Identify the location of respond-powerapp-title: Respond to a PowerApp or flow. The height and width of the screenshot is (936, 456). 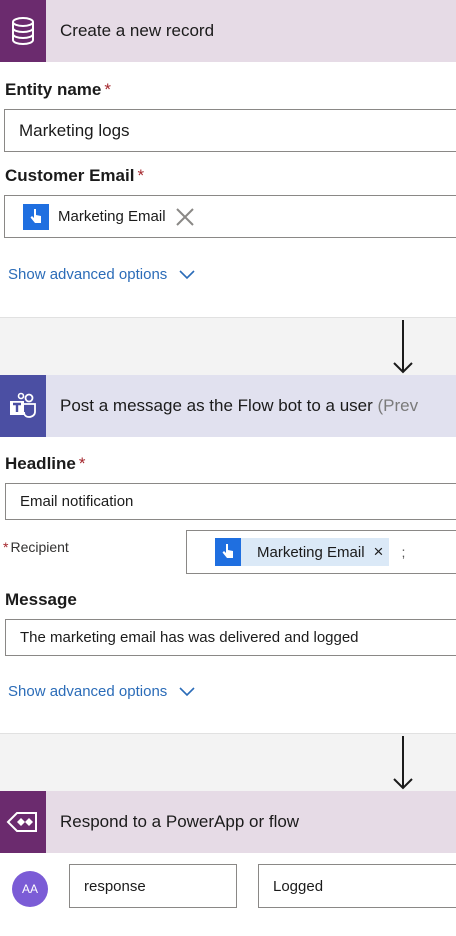
(180, 821).